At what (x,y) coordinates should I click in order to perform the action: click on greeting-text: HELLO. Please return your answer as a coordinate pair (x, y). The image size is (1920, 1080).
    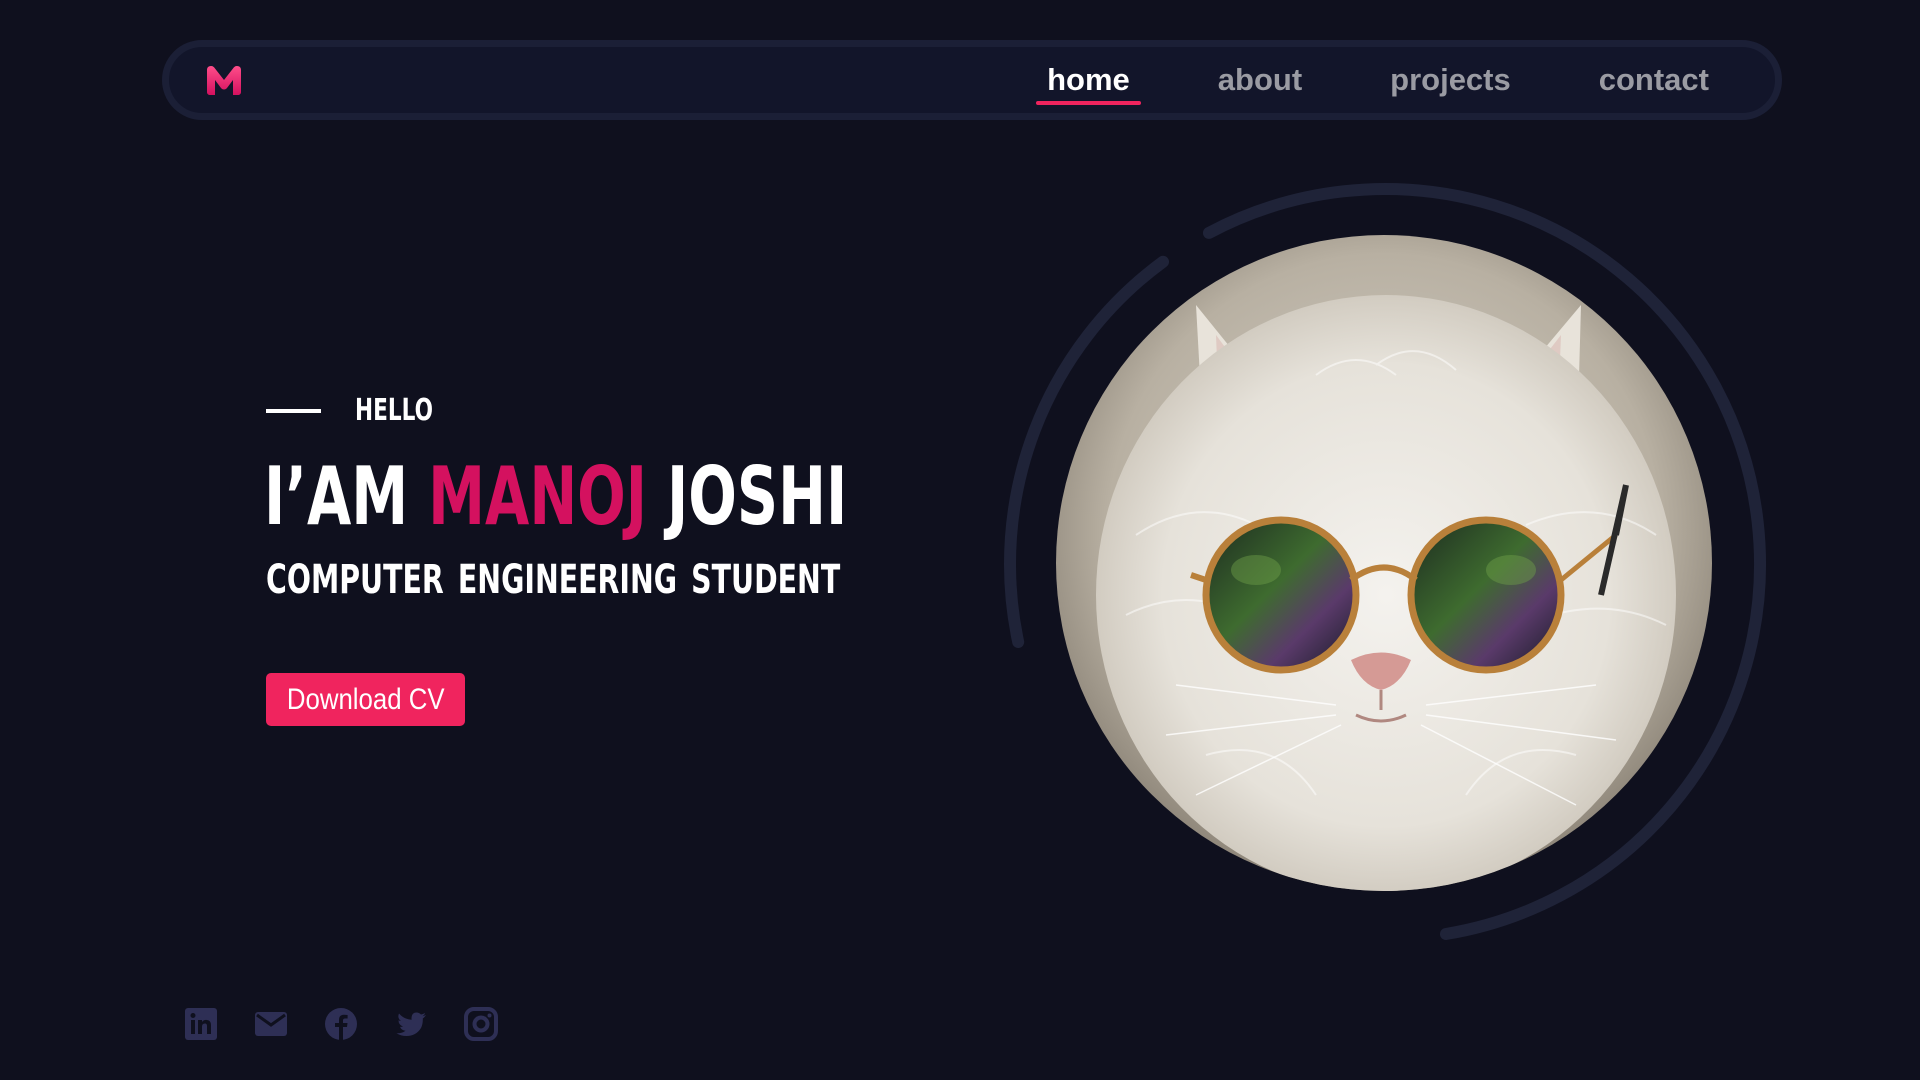
    Looking at the image, I should click on (394, 410).